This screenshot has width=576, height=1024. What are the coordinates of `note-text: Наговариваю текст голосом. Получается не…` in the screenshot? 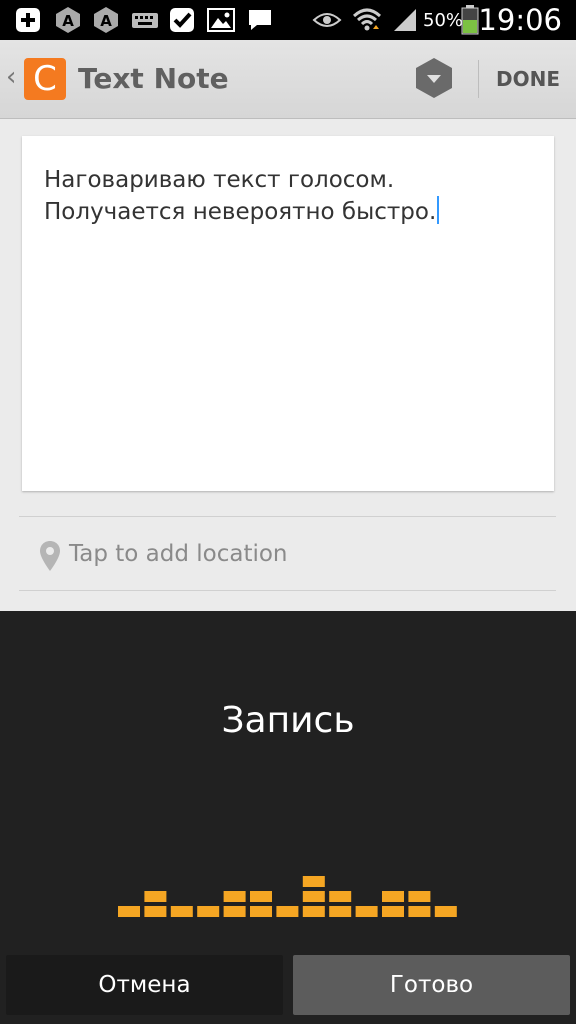 It's located at (289, 196).